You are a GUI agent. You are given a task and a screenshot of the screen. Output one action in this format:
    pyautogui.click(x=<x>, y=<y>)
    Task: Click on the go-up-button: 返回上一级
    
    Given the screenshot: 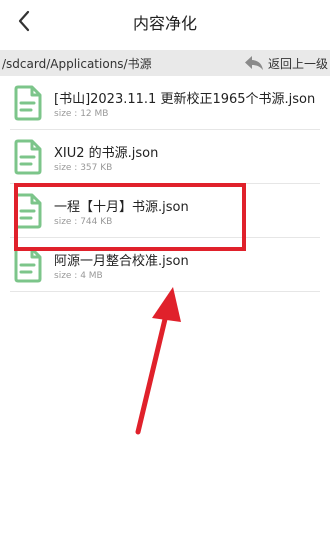 What is the action you would take?
    pyautogui.click(x=285, y=63)
    